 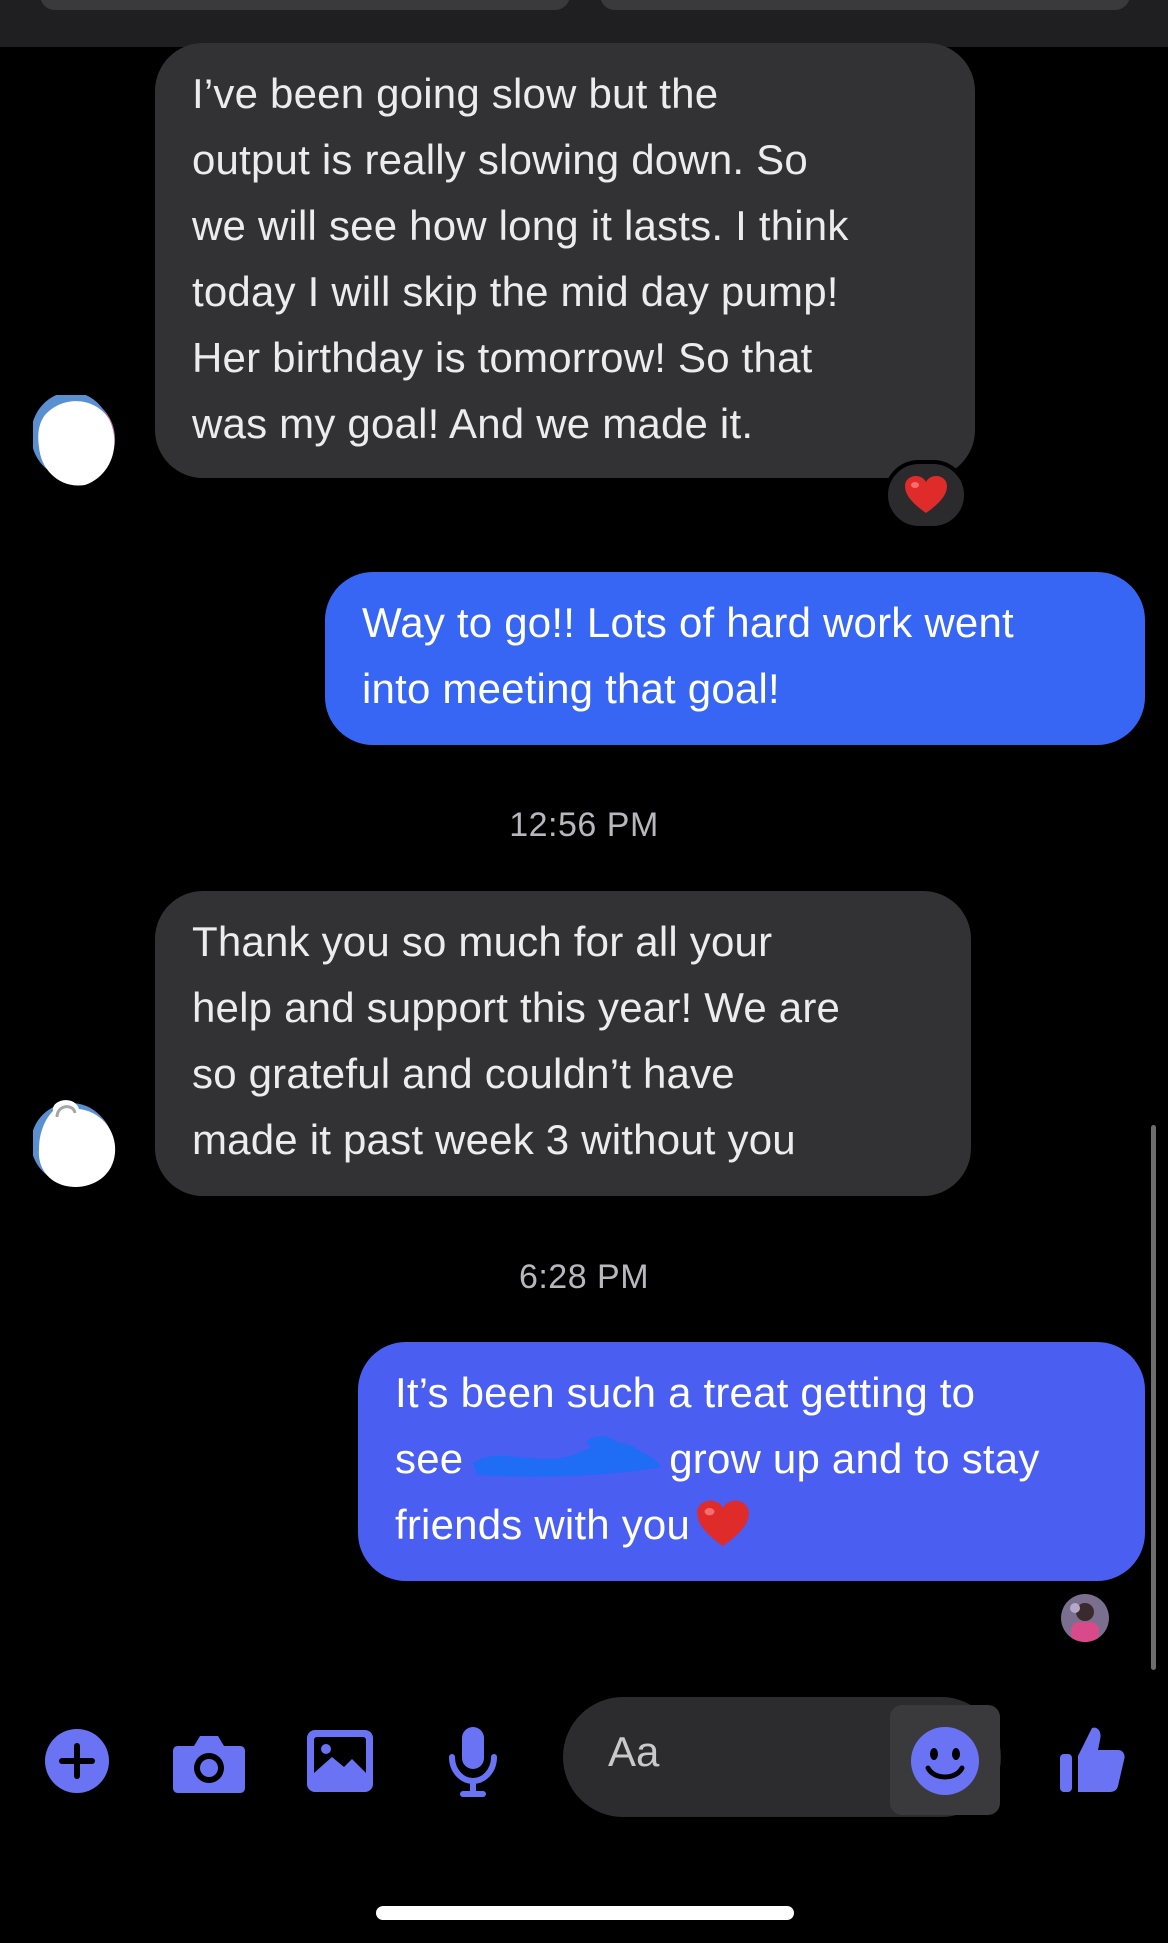 What do you see at coordinates (305, 5) in the screenshot?
I see `clipped-element-left` at bounding box center [305, 5].